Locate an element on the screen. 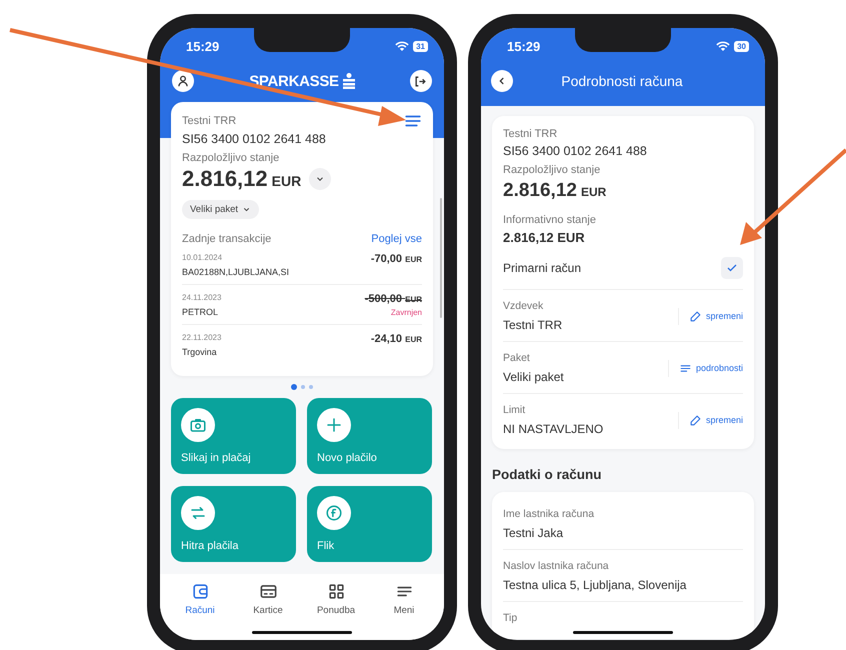  transaction-description: BA02188N,LJUBLJANA,SI is located at coordinates (236, 272).